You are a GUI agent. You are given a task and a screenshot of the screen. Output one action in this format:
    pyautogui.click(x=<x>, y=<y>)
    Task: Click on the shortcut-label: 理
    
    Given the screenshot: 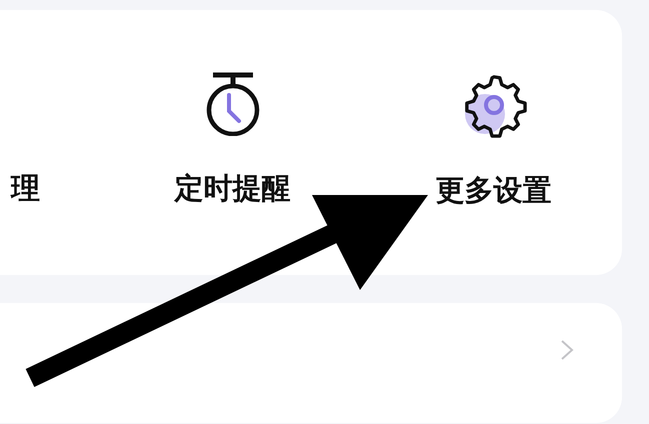 What is the action you would take?
    pyautogui.click(x=25, y=188)
    